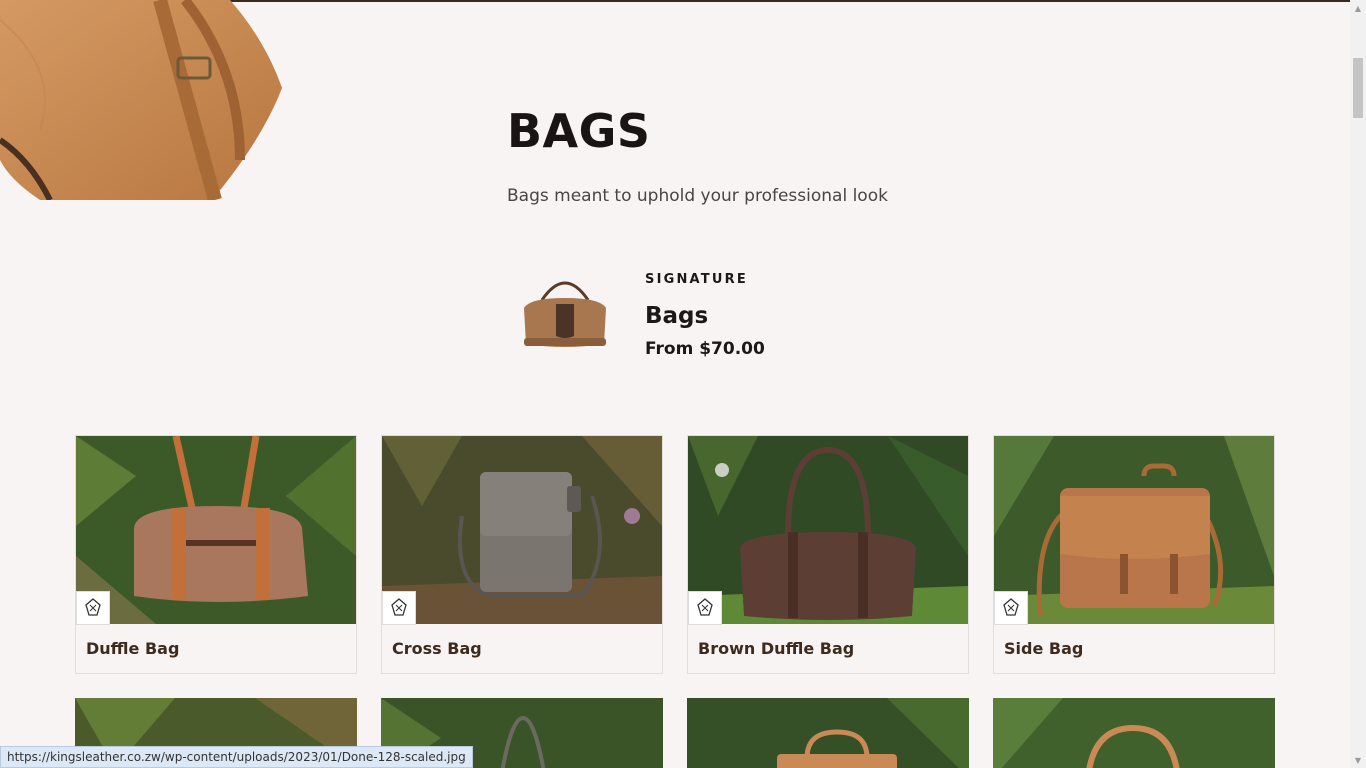 The width and height of the screenshot is (1366, 768). Describe the element at coordinates (1358, 384) in the screenshot. I see `vertical-scrollbar: ▲ ▼` at that location.